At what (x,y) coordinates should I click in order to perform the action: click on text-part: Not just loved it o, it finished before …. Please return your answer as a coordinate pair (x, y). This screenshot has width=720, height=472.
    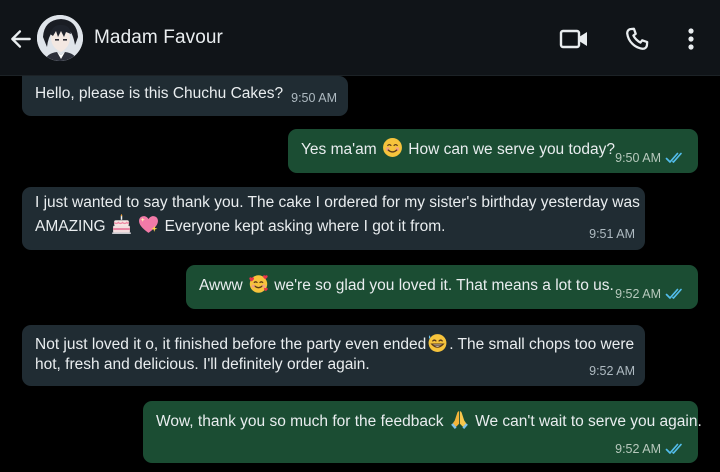
    Looking at the image, I should click on (231, 344).